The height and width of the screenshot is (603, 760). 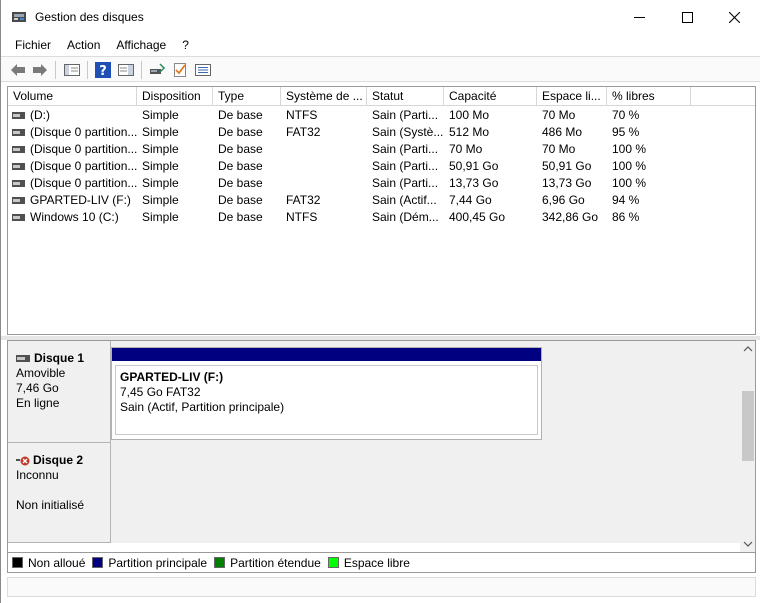 What do you see at coordinates (89, 17) in the screenshot?
I see `window-title: Gestion des disques` at bounding box center [89, 17].